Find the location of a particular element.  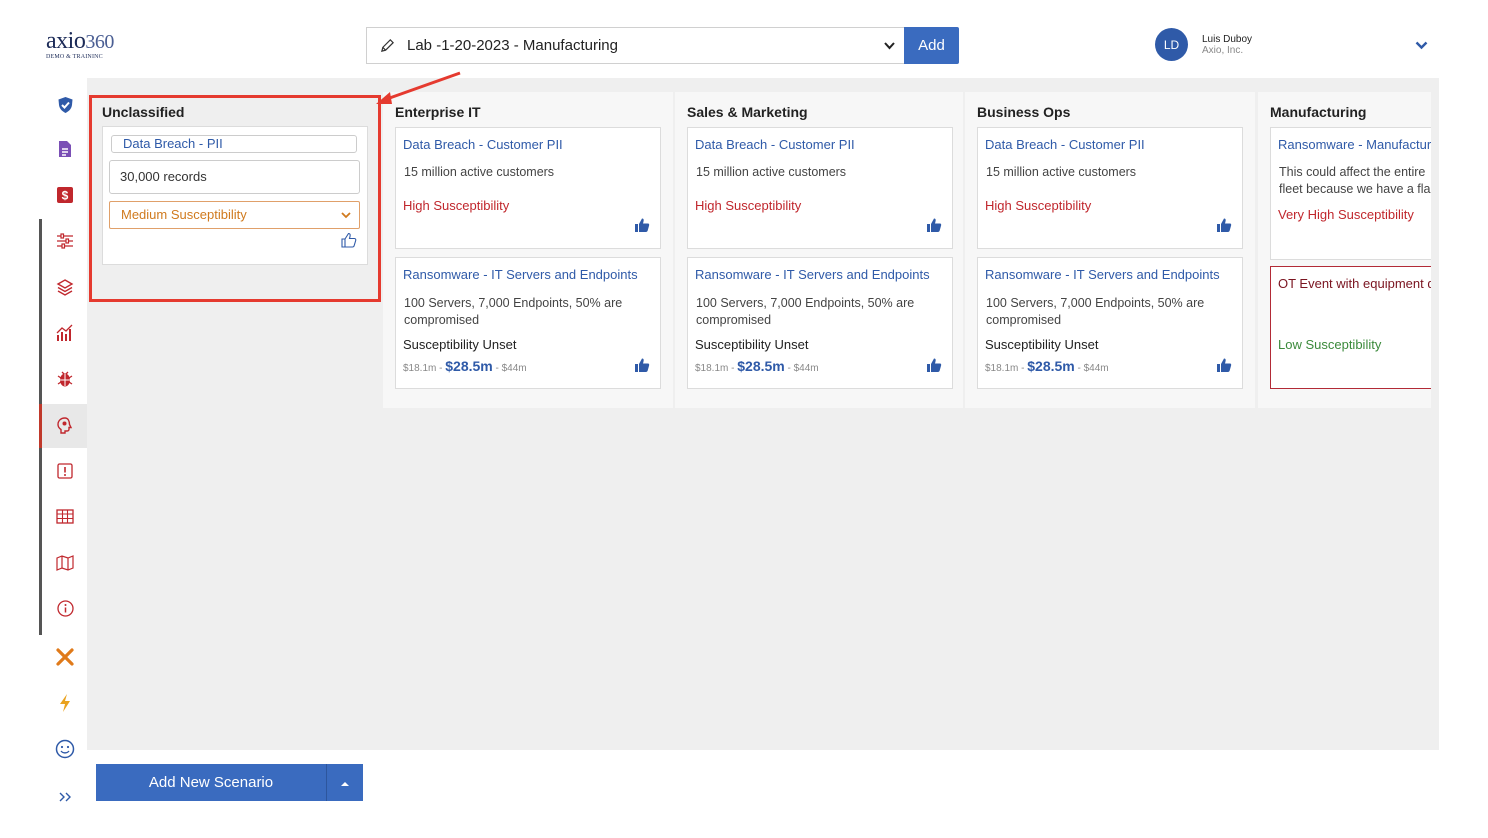

column-title: Business Ops is located at coordinates (1024, 112).